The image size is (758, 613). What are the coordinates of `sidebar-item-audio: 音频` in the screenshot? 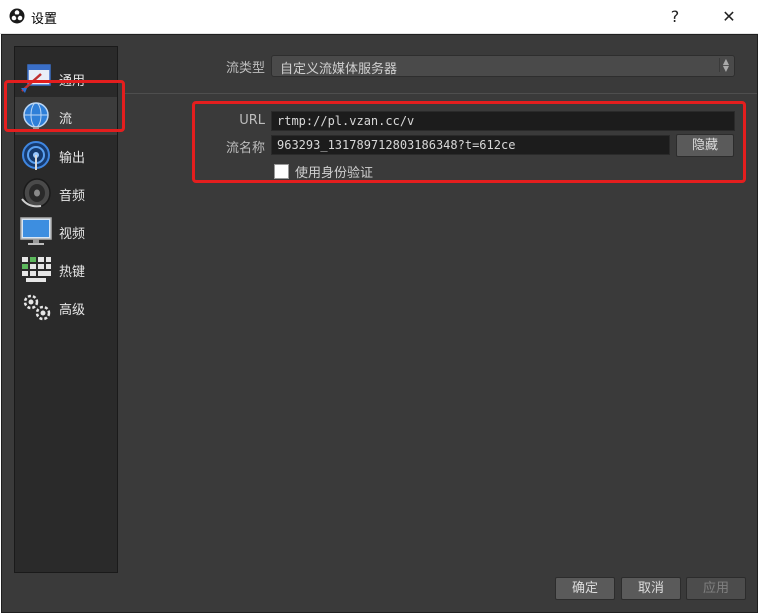 It's located at (66, 193).